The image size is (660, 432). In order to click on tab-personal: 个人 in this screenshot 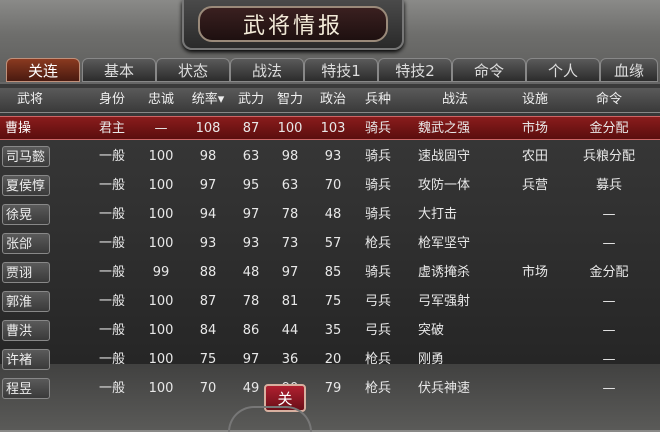, I will do `click(563, 70)`.